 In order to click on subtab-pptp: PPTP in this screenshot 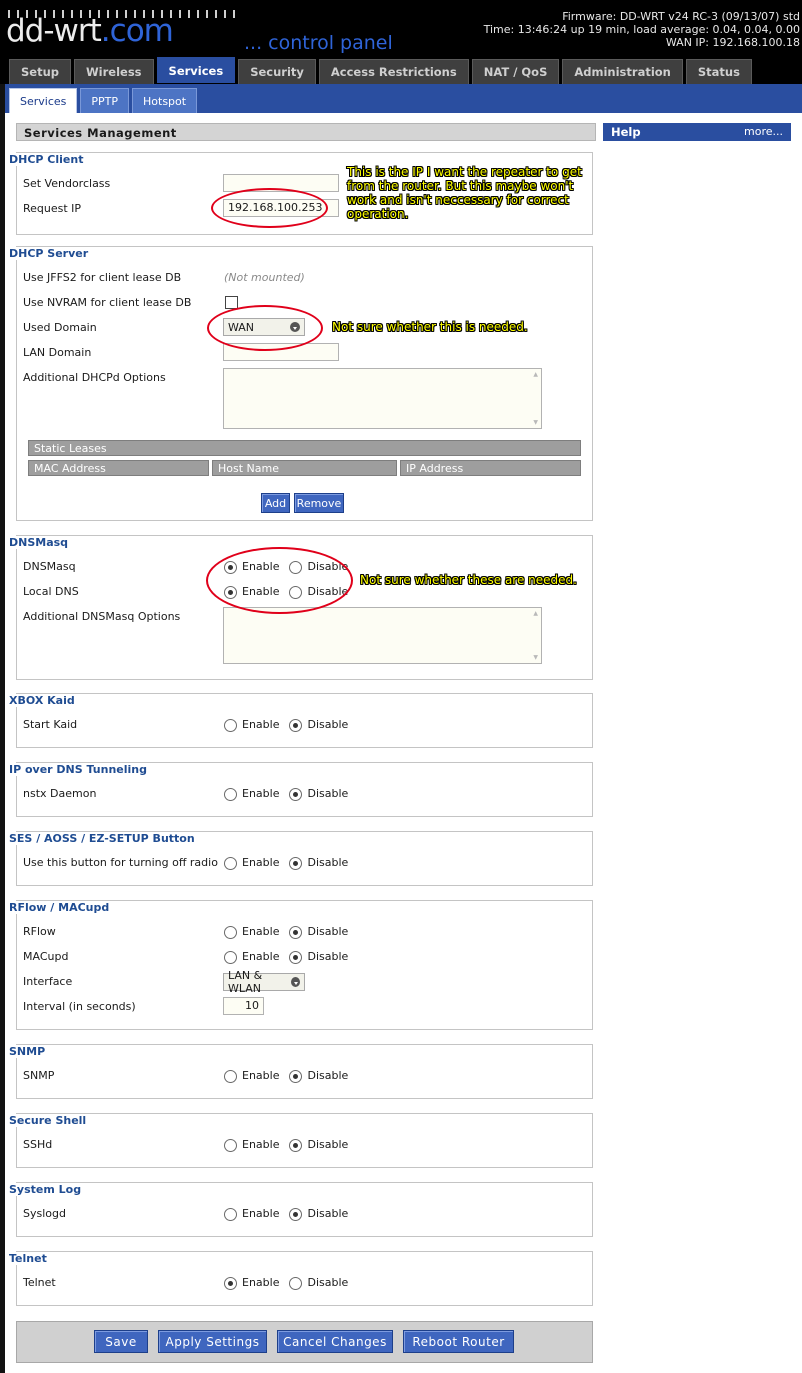, I will do `click(105, 100)`.